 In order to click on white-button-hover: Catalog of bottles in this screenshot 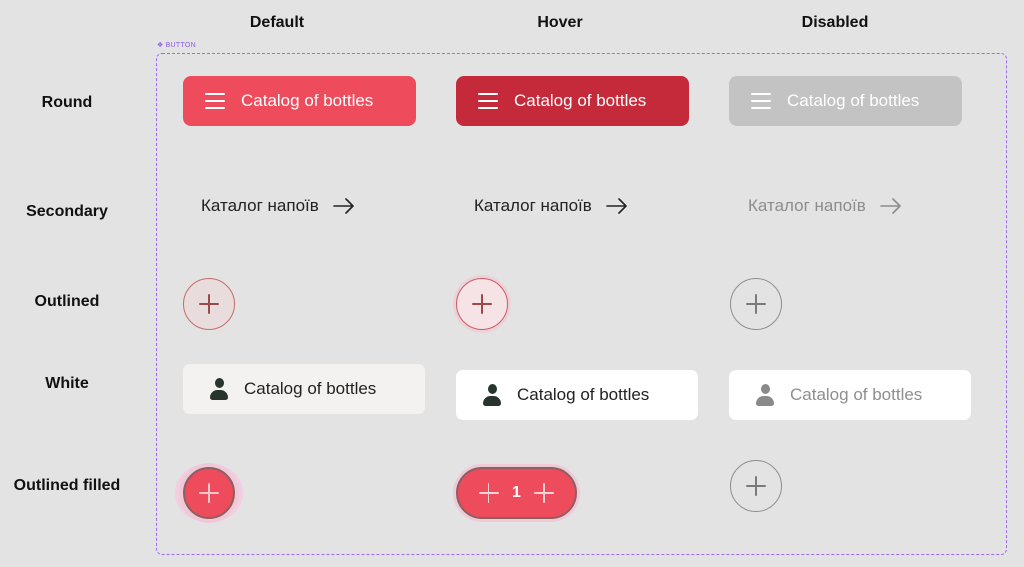, I will do `click(577, 395)`.